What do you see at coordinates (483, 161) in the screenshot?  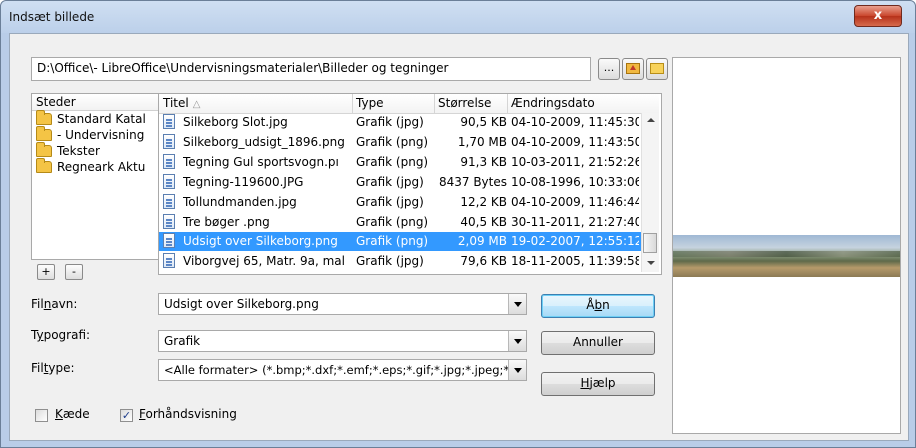 I see `file-size: 91,3 KB` at bounding box center [483, 161].